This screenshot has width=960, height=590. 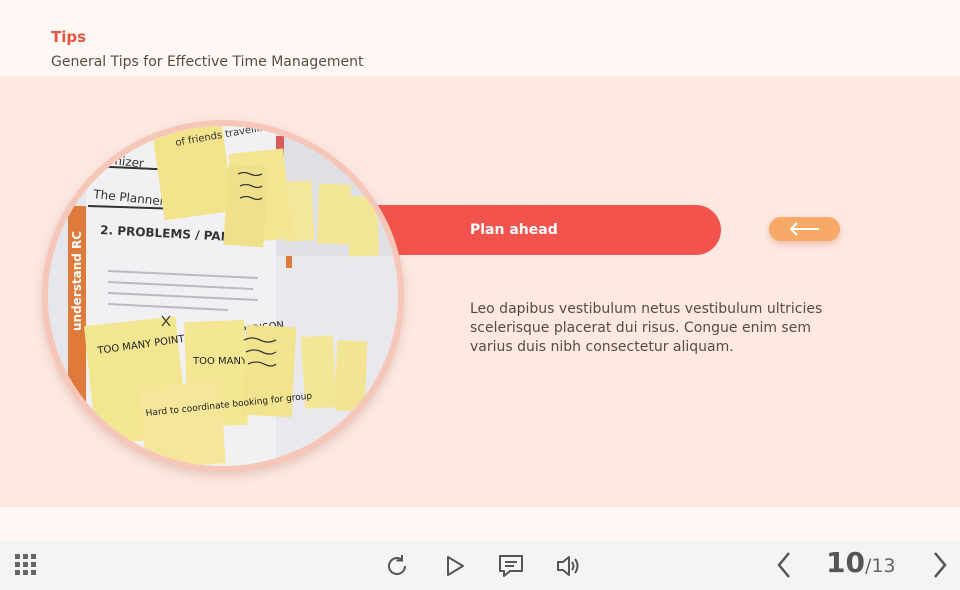 I want to click on player-controls: 10 / 13, so click(x=480, y=565).